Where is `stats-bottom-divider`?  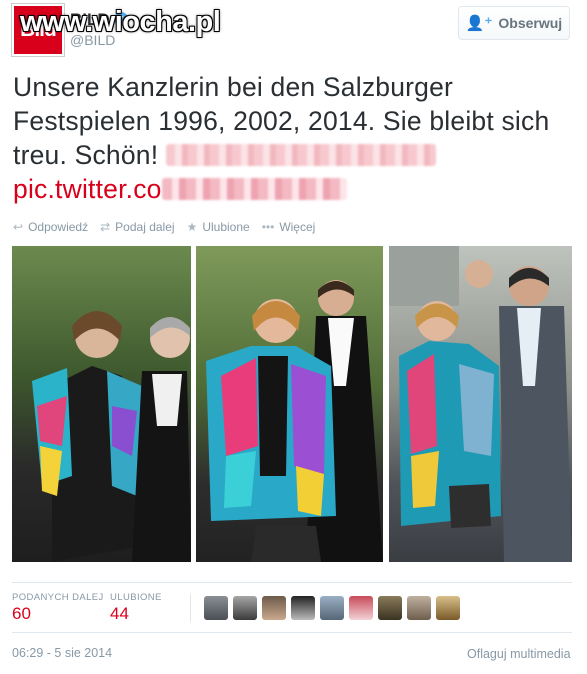
stats-bottom-divider is located at coordinates (292, 632).